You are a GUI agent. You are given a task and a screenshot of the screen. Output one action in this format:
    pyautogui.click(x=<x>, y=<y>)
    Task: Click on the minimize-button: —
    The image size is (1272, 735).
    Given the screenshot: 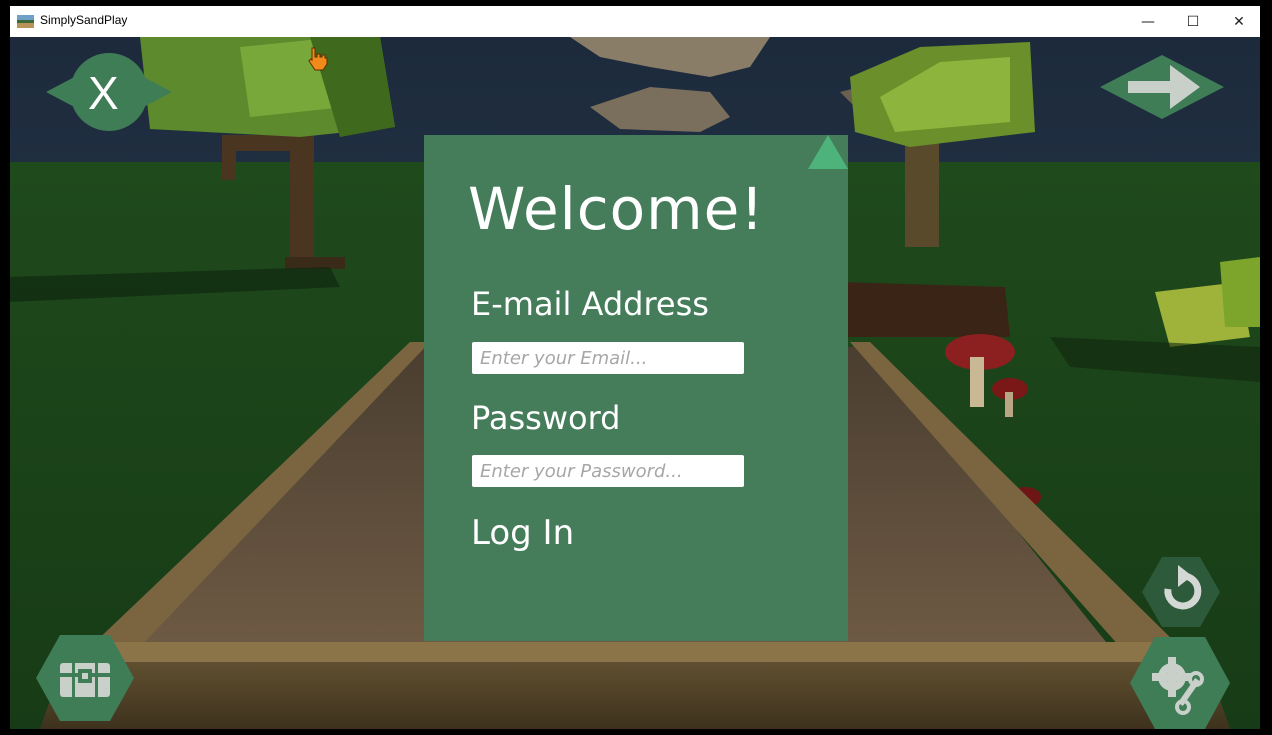 What is the action you would take?
    pyautogui.click(x=1148, y=21)
    